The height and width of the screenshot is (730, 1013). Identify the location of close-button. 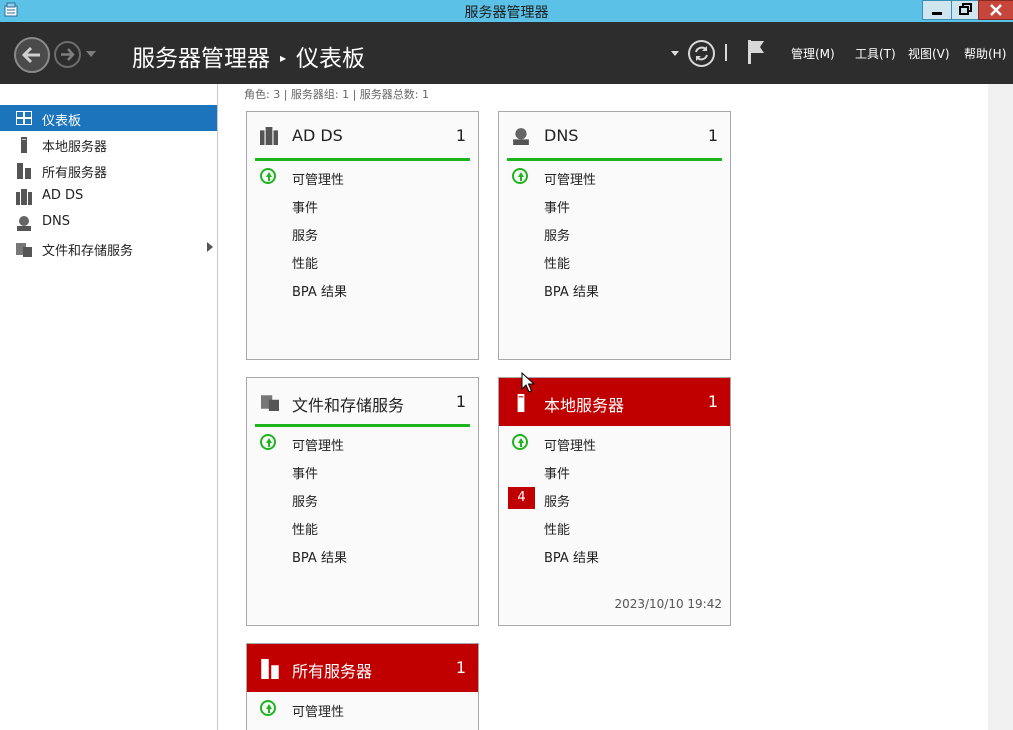
(995, 10).